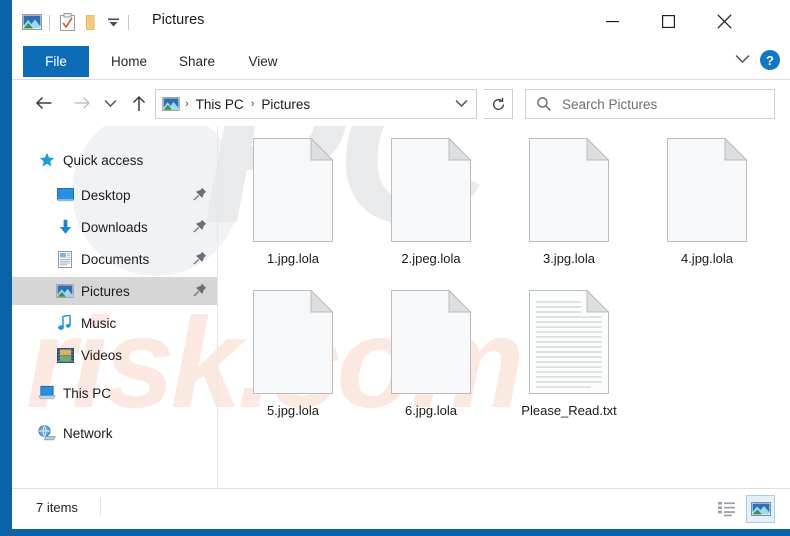 Image resolution: width=790 pixels, height=536 pixels. Describe the element at coordinates (401, 21) in the screenshot. I see `title-bar: Pictures` at that location.